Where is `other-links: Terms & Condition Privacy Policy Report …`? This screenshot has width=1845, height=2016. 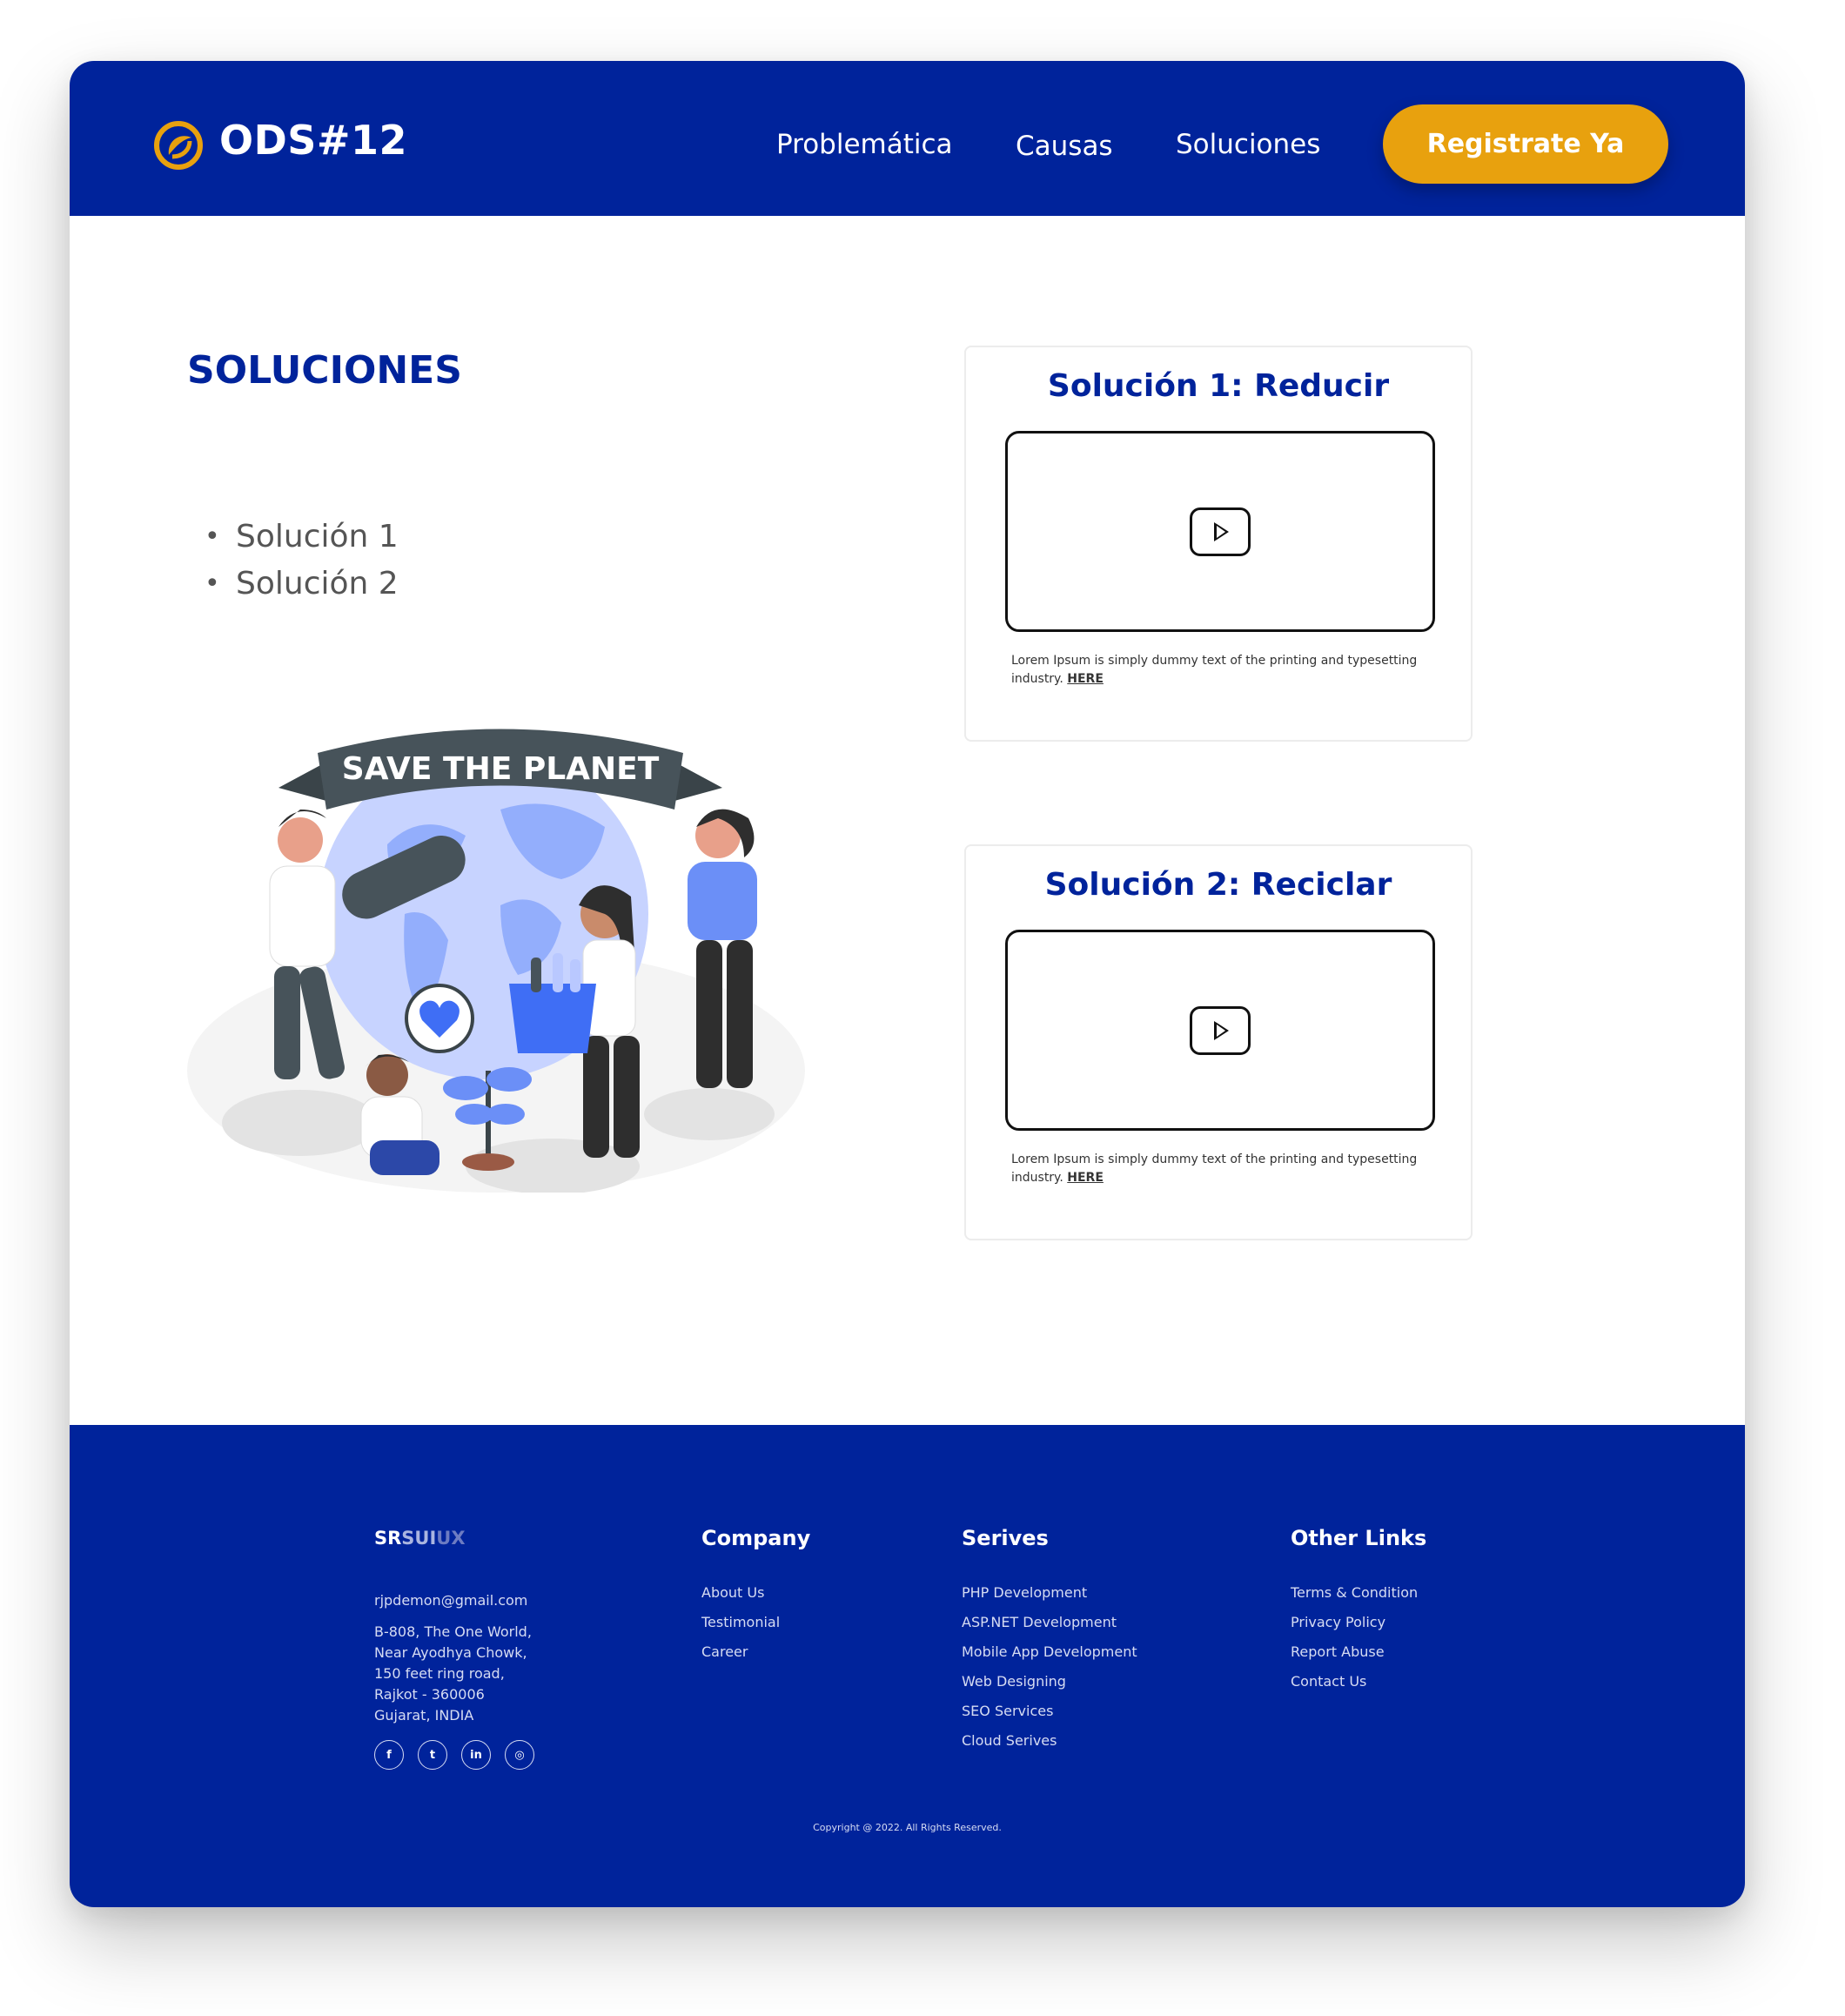 other-links: Terms & Condition Privacy Policy Report … is located at coordinates (1354, 1637).